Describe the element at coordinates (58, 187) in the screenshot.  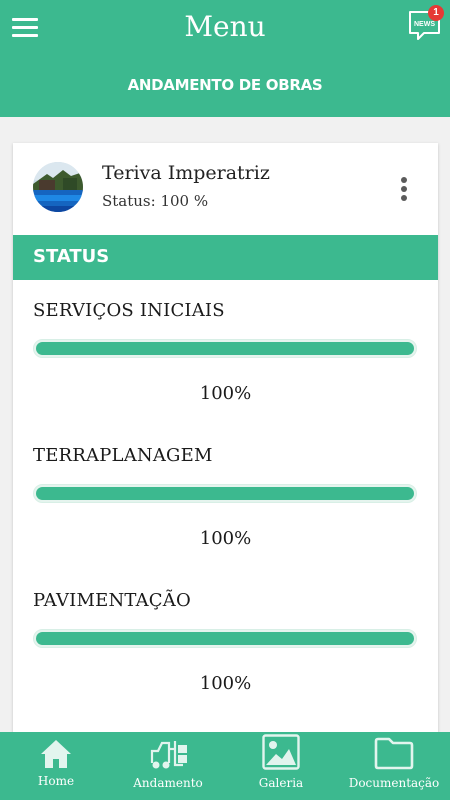
I see `project-avatar` at that location.